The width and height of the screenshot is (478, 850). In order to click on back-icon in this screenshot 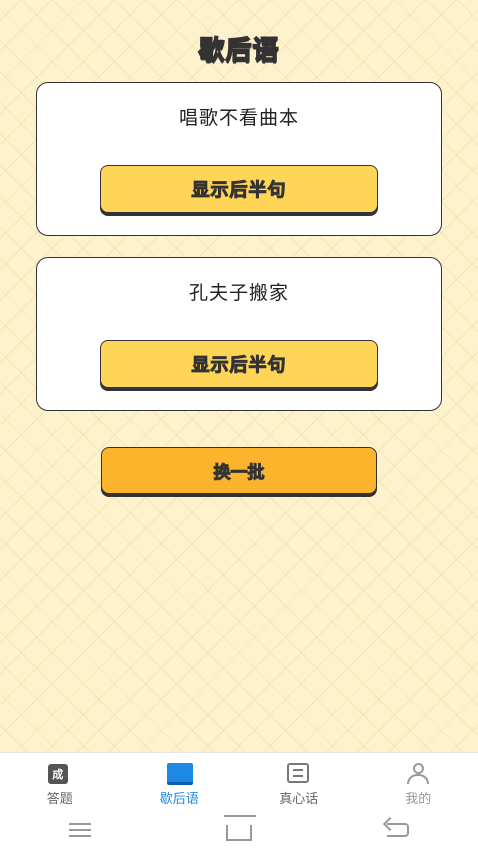, I will do `click(398, 830)`.